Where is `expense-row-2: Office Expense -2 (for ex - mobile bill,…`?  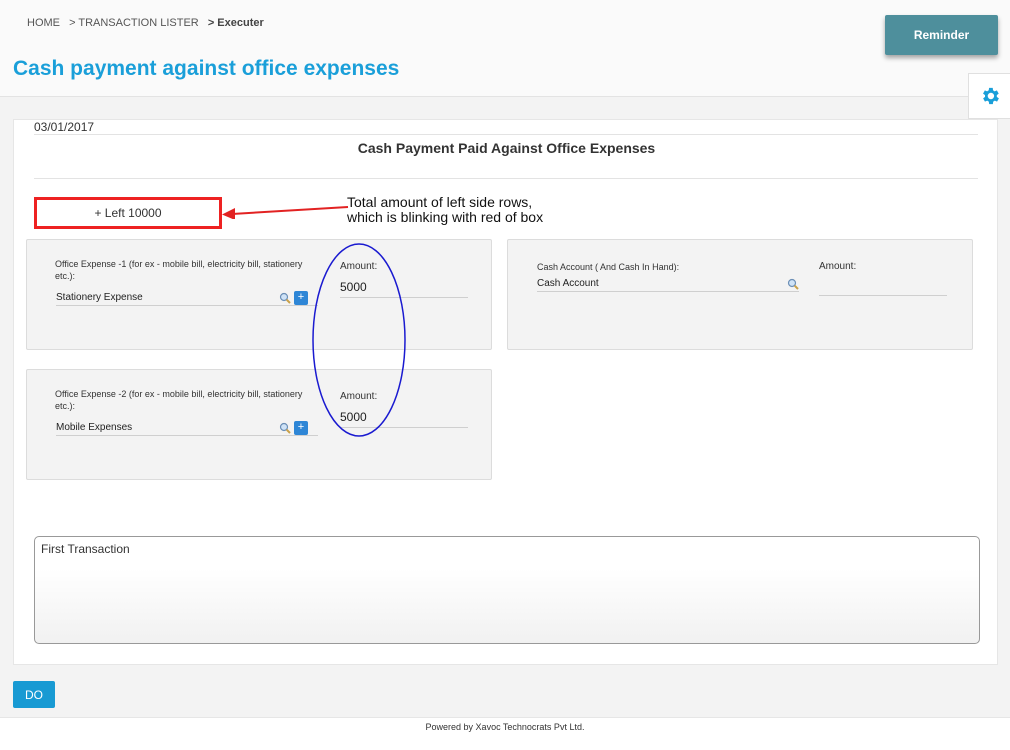 expense-row-2: Office Expense -2 (for ex - mobile bill,… is located at coordinates (259, 424).